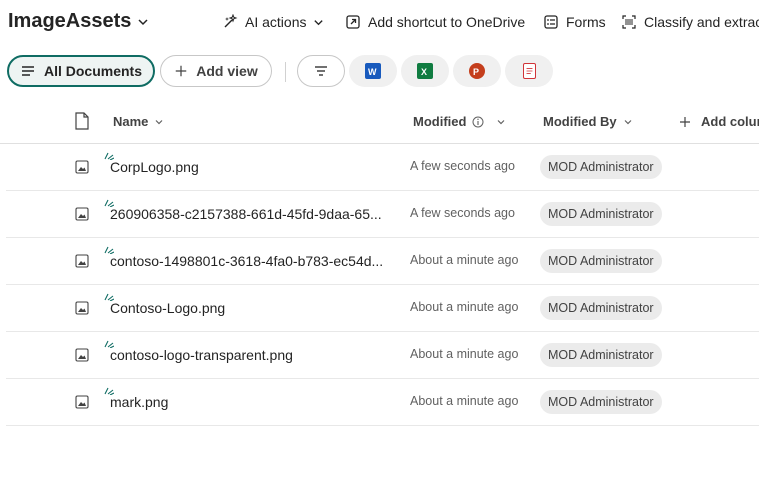 The image size is (759, 501). I want to click on add-shortcut-button: Add shortcut to OneDrive, so click(435, 22).